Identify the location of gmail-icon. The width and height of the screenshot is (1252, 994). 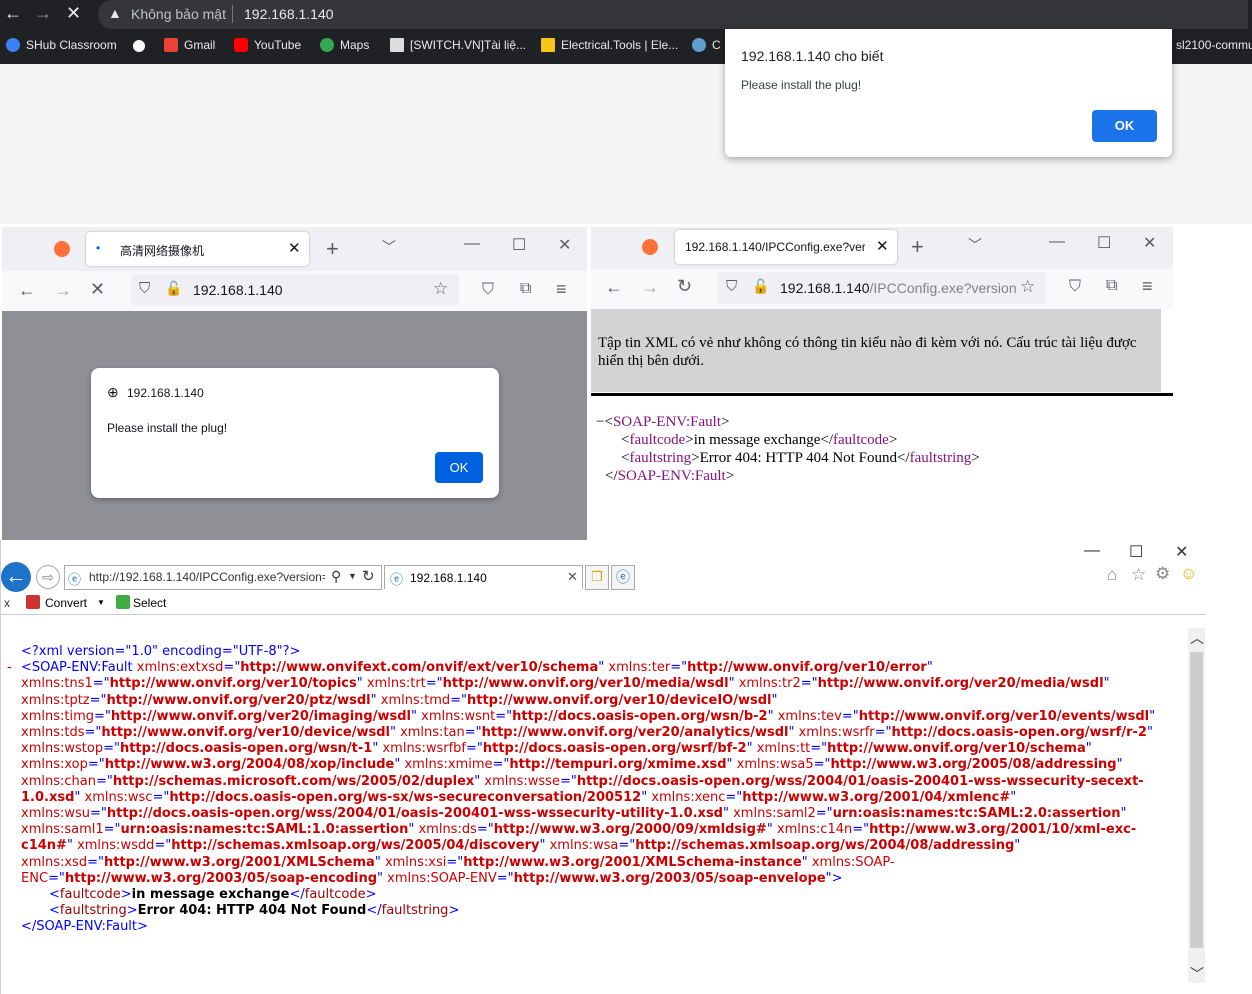
(171, 45).